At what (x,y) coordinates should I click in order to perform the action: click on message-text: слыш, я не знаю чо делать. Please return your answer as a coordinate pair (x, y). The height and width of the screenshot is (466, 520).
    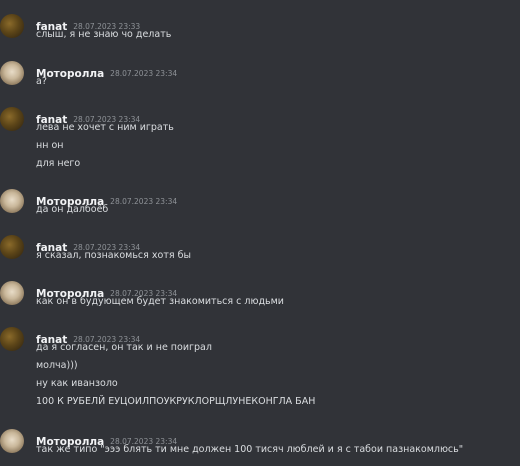
    Looking at the image, I should click on (104, 34).